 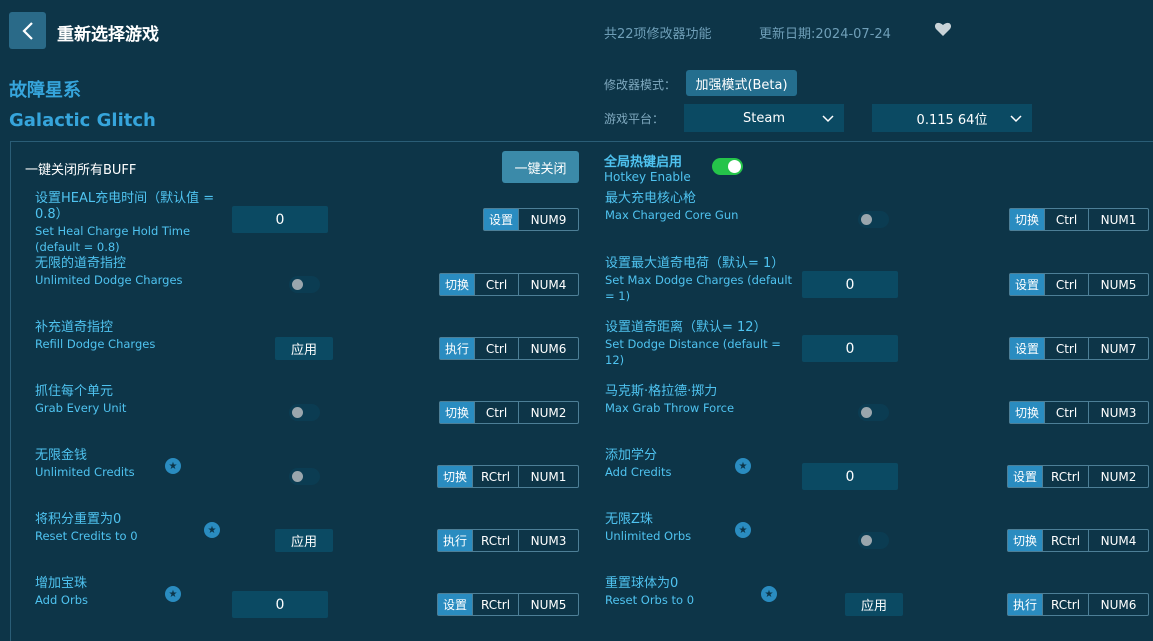 What do you see at coordinates (825, 34) in the screenshot?
I see `update-date: 更新日期:2024-07-24` at bounding box center [825, 34].